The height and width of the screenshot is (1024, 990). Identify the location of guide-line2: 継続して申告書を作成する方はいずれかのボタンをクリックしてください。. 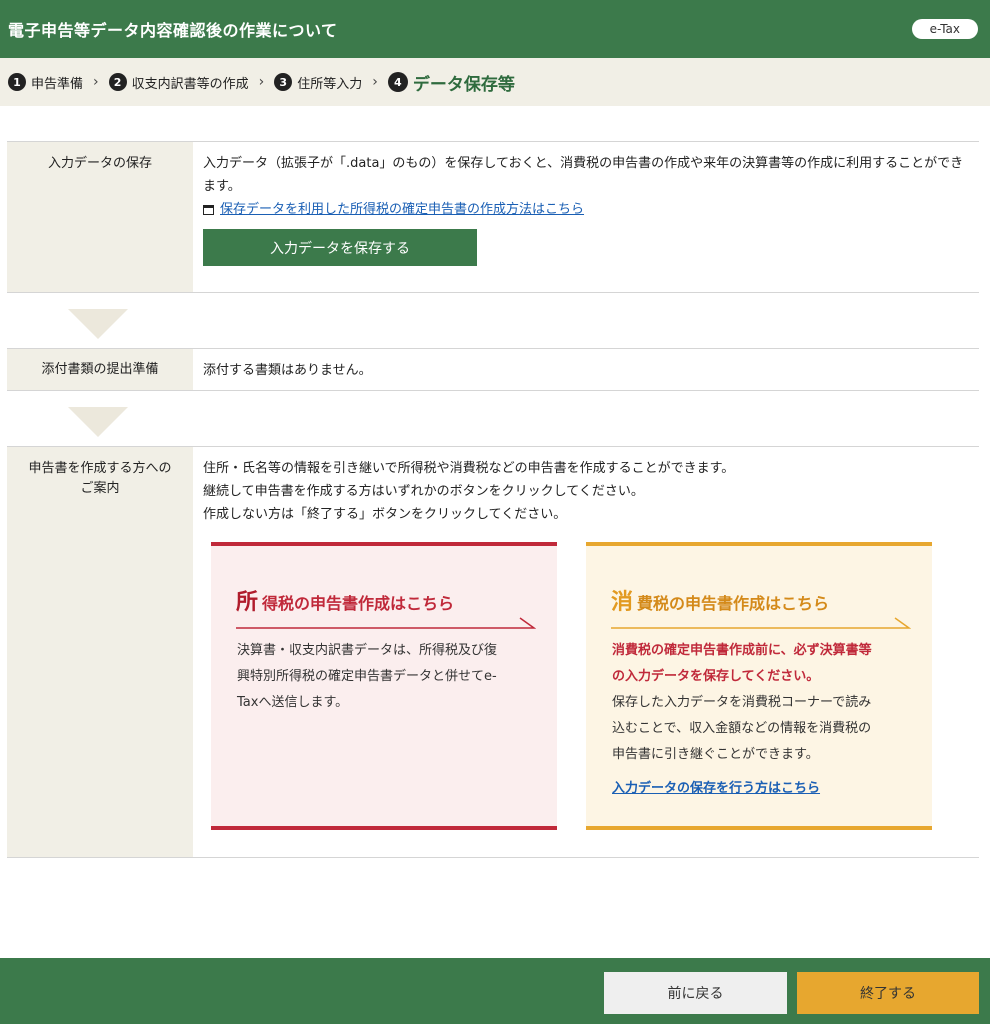
(423, 491).